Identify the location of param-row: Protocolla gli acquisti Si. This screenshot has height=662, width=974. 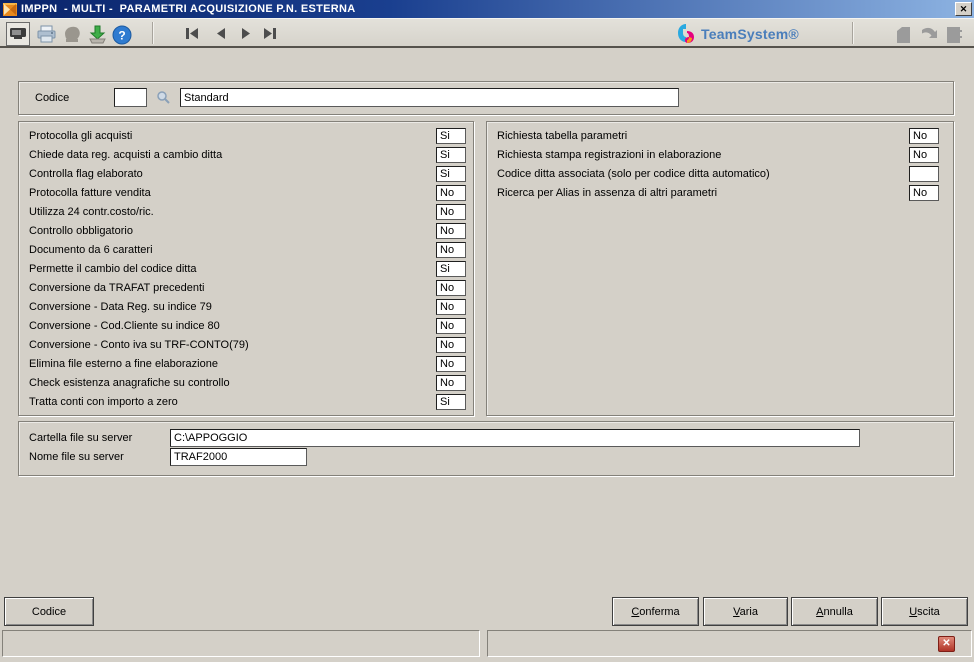
(246, 136).